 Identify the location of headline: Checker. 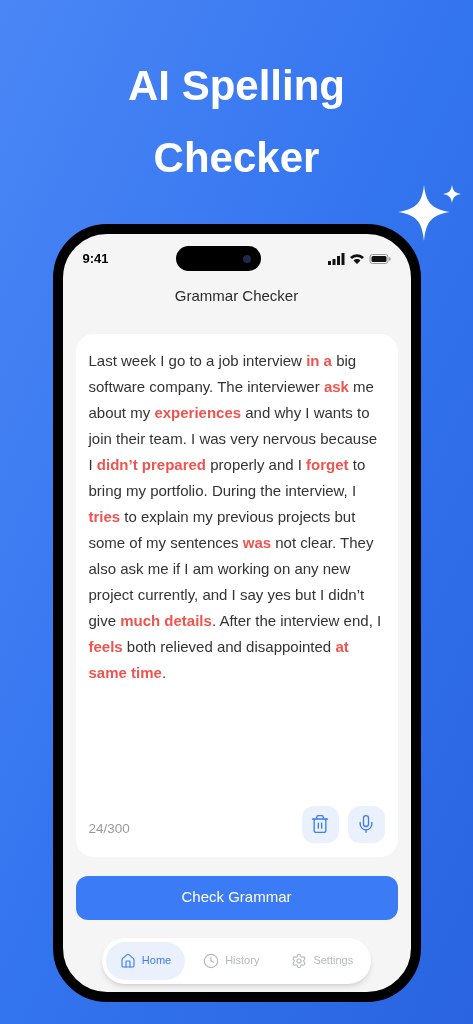
(236, 158).